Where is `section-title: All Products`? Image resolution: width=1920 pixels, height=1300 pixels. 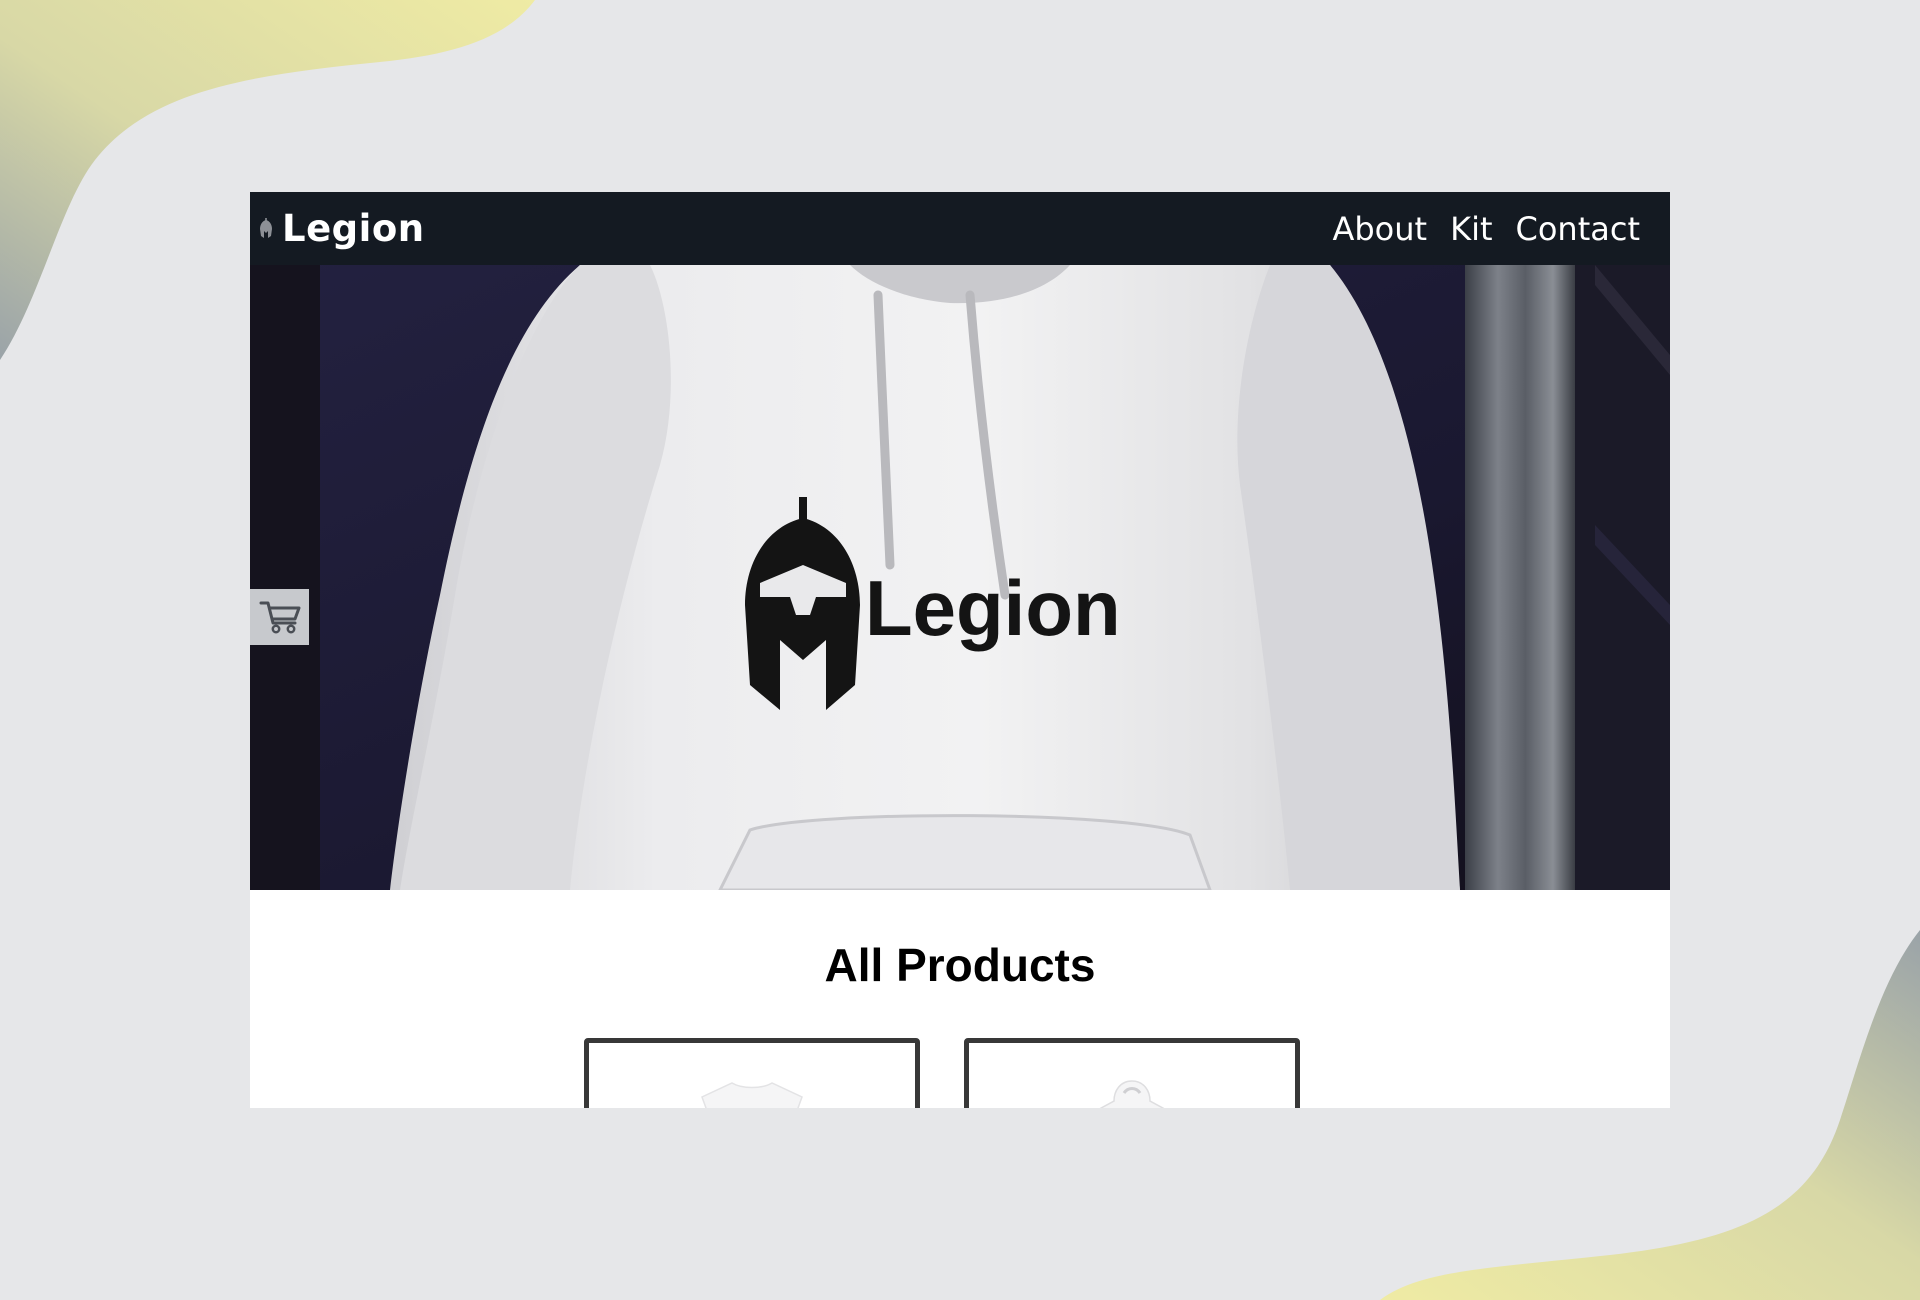 section-title: All Products is located at coordinates (960, 965).